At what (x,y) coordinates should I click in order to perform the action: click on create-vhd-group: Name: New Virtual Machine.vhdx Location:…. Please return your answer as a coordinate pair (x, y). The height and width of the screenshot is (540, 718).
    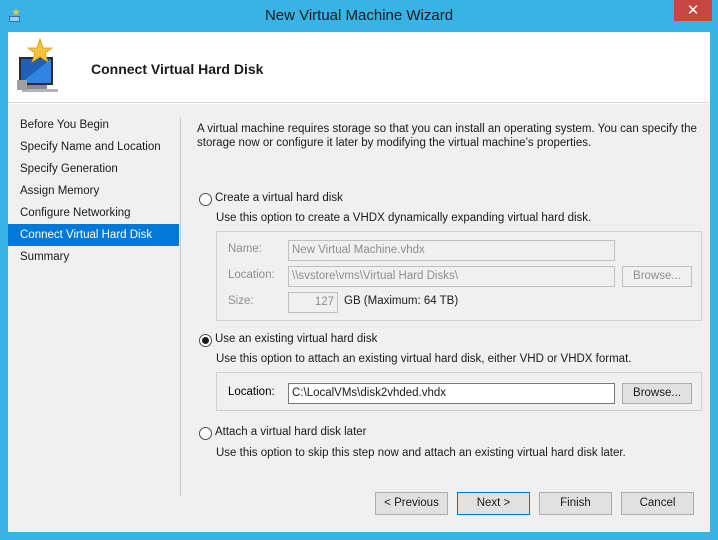
    Looking at the image, I should click on (459, 276).